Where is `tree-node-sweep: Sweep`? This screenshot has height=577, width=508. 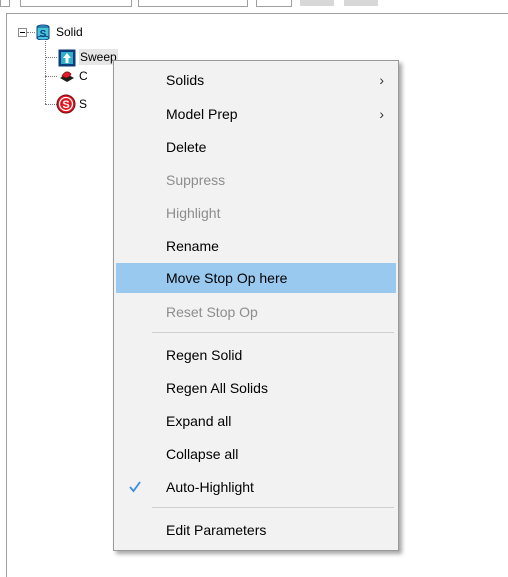 tree-node-sweep: Sweep is located at coordinates (98, 57).